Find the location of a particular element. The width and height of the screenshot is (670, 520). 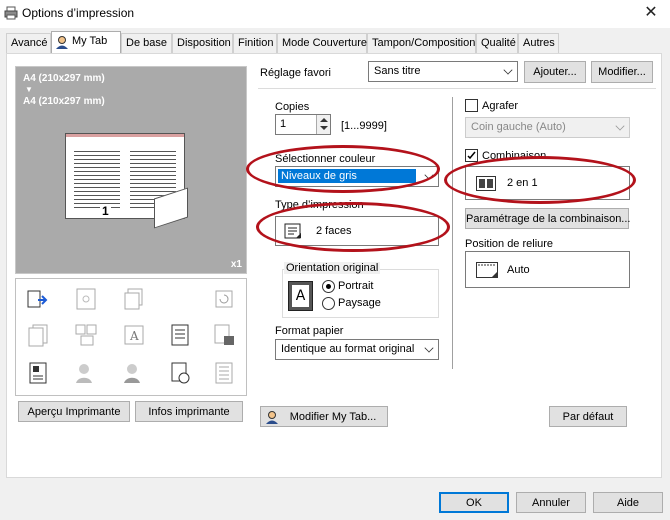

default-button: Par défaut is located at coordinates (588, 416).